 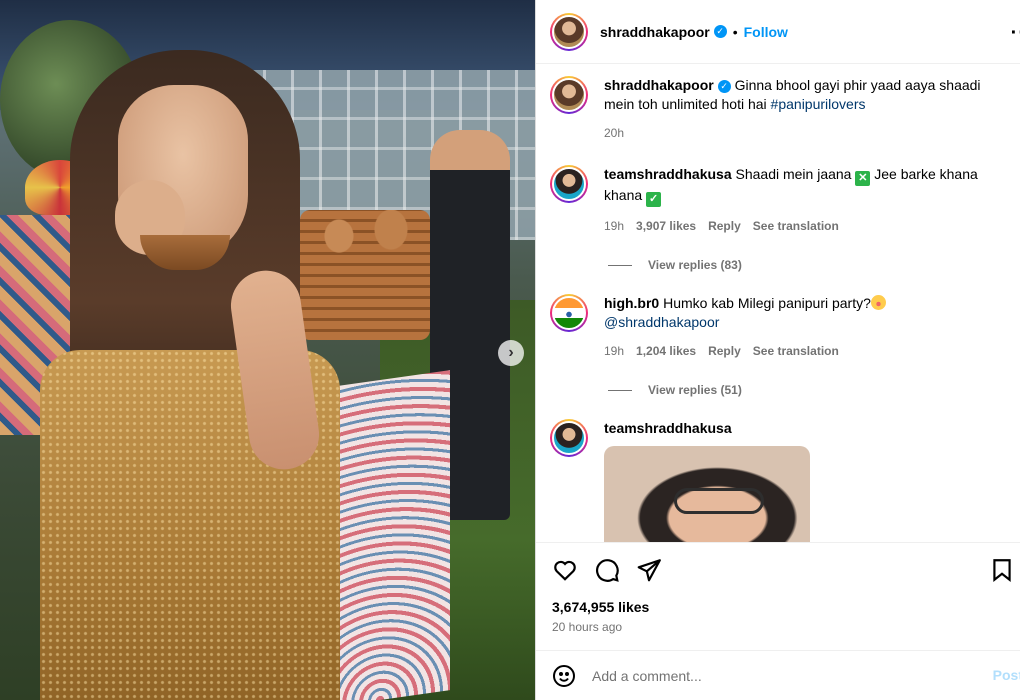 I want to click on view-replies-label: View replies (83), so click(x=695, y=265).